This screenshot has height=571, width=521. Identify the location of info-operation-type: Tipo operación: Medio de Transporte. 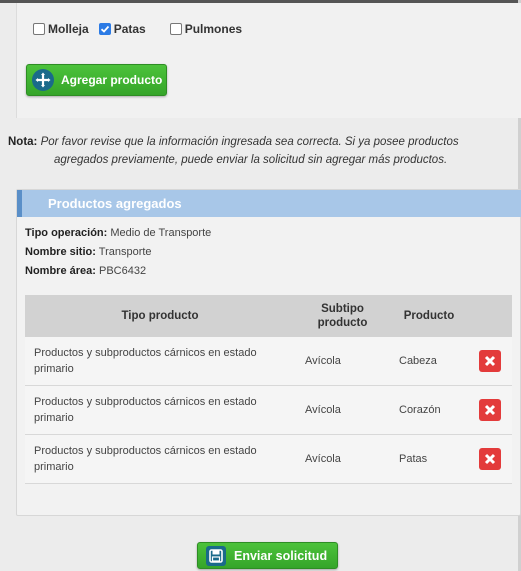
(118, 233).